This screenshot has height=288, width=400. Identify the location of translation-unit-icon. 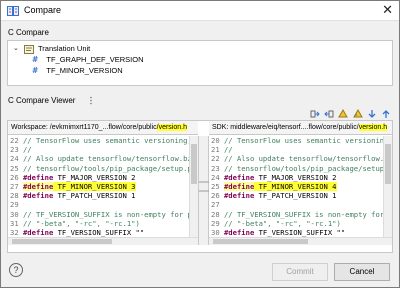
(29, 49).